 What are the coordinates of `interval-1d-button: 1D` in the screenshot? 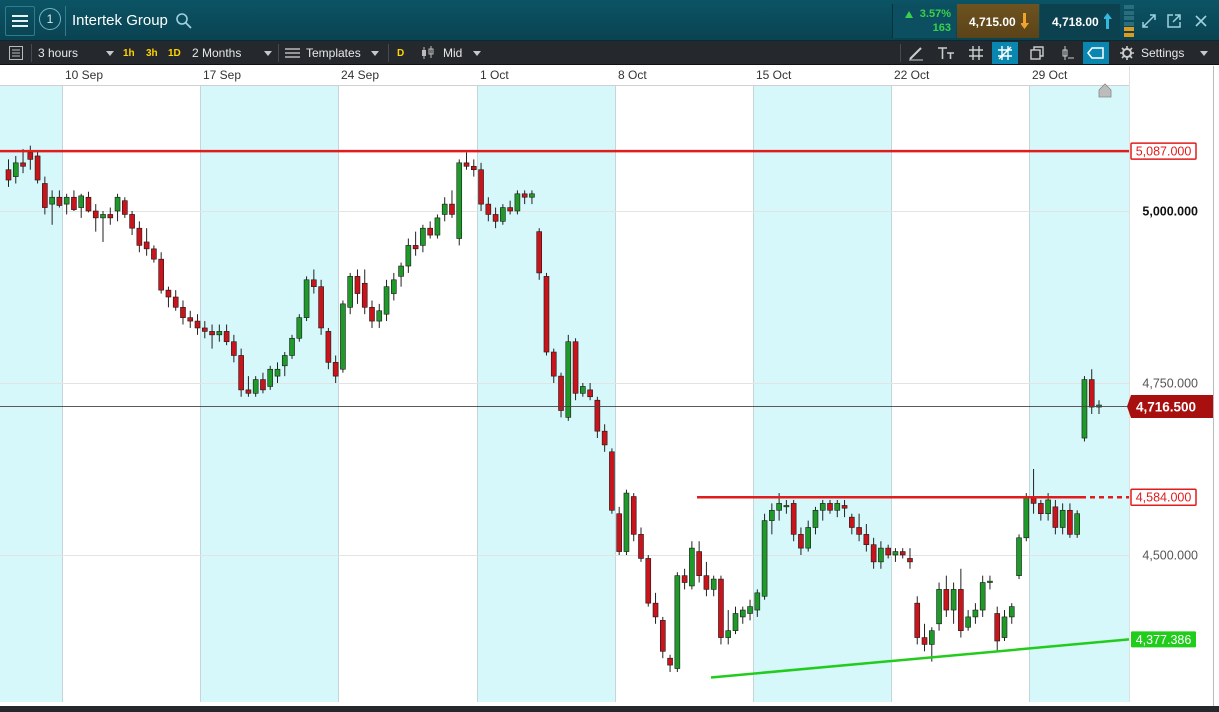 It's located at (174, 53).